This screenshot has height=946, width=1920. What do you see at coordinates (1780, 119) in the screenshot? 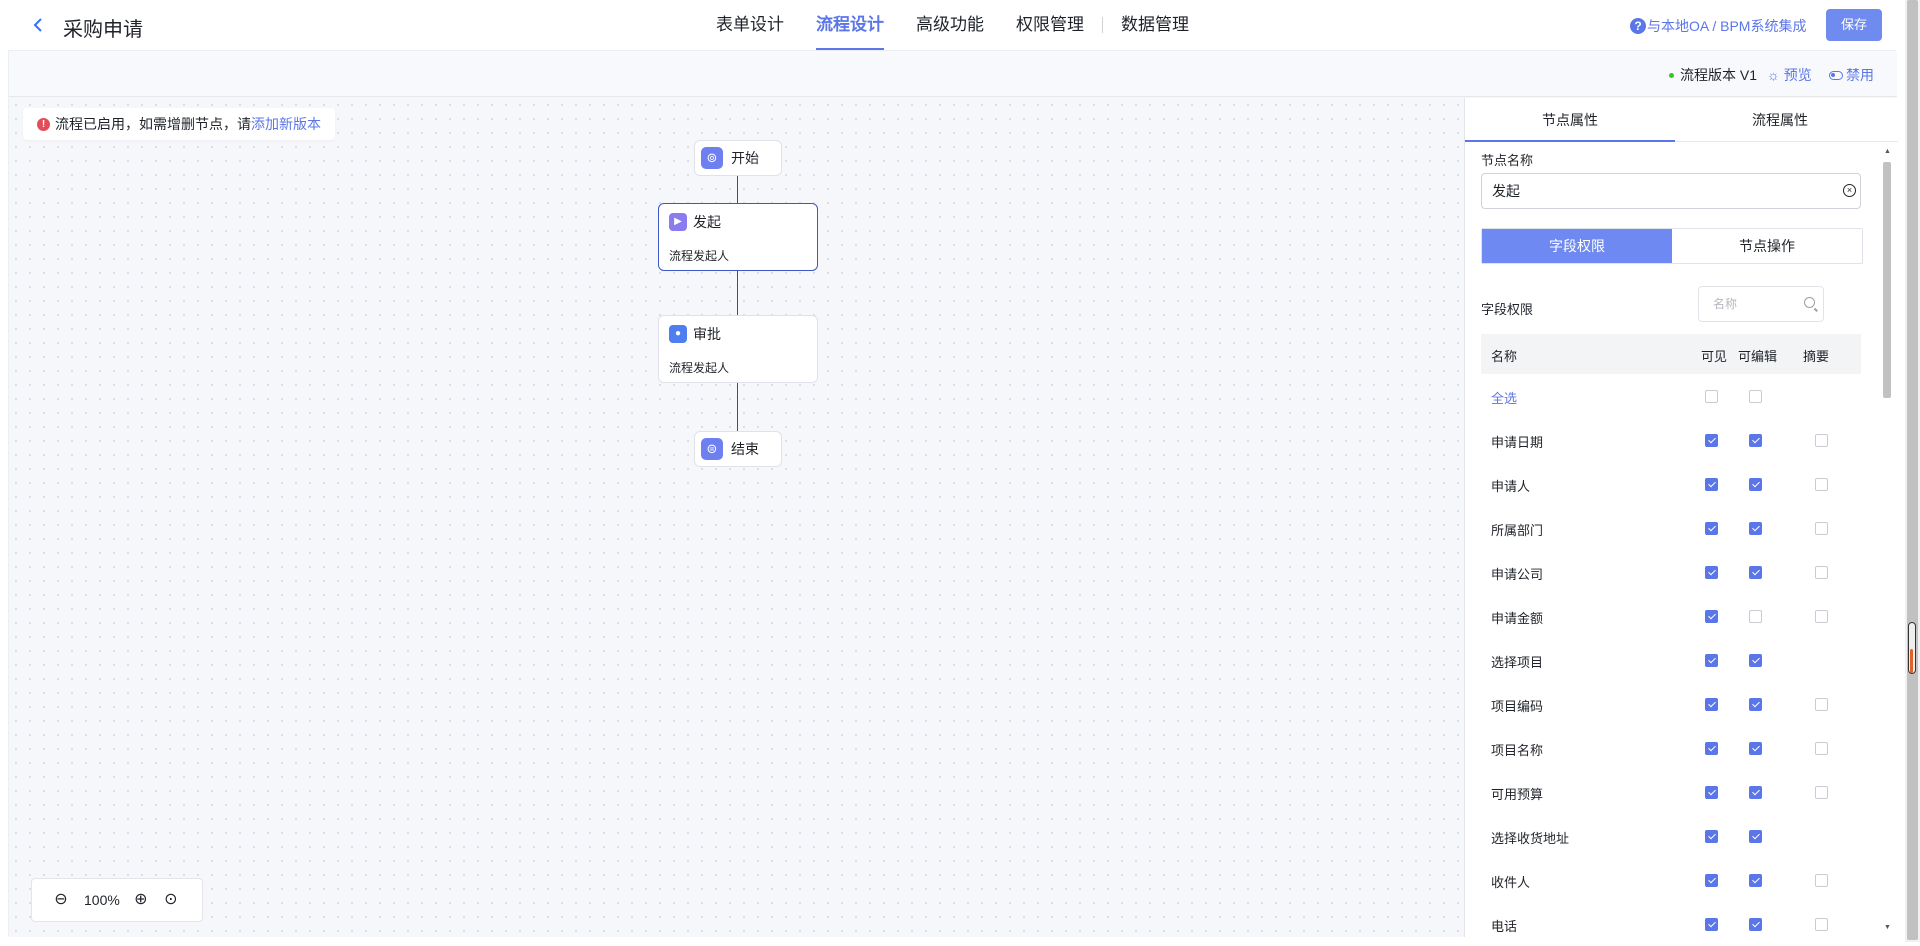
I see `tab-flow-properties: 流程属性` at bounding box center [1780, 119].